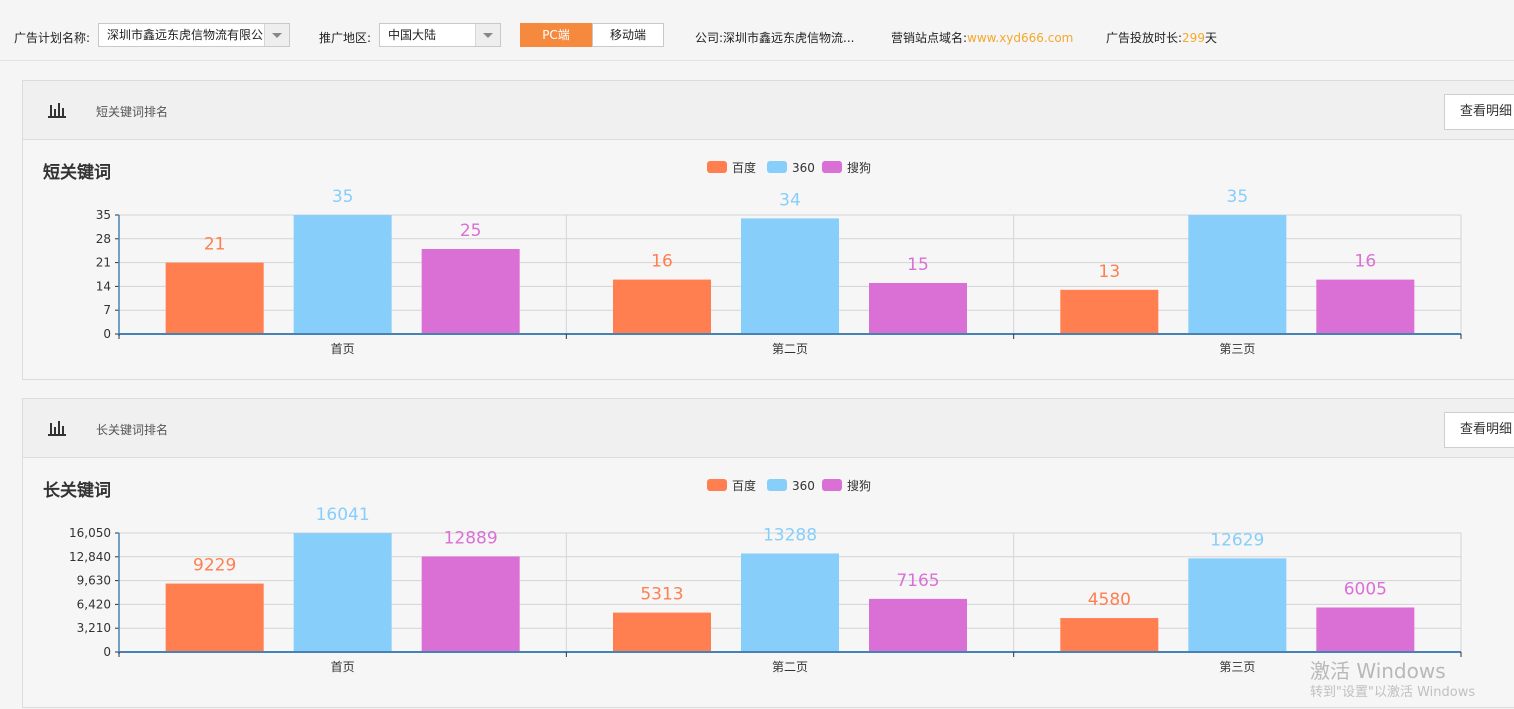  Describe the element at coordinates (1365, 589) in the screenshot. I see `bar-value-label: 6005` at that location.